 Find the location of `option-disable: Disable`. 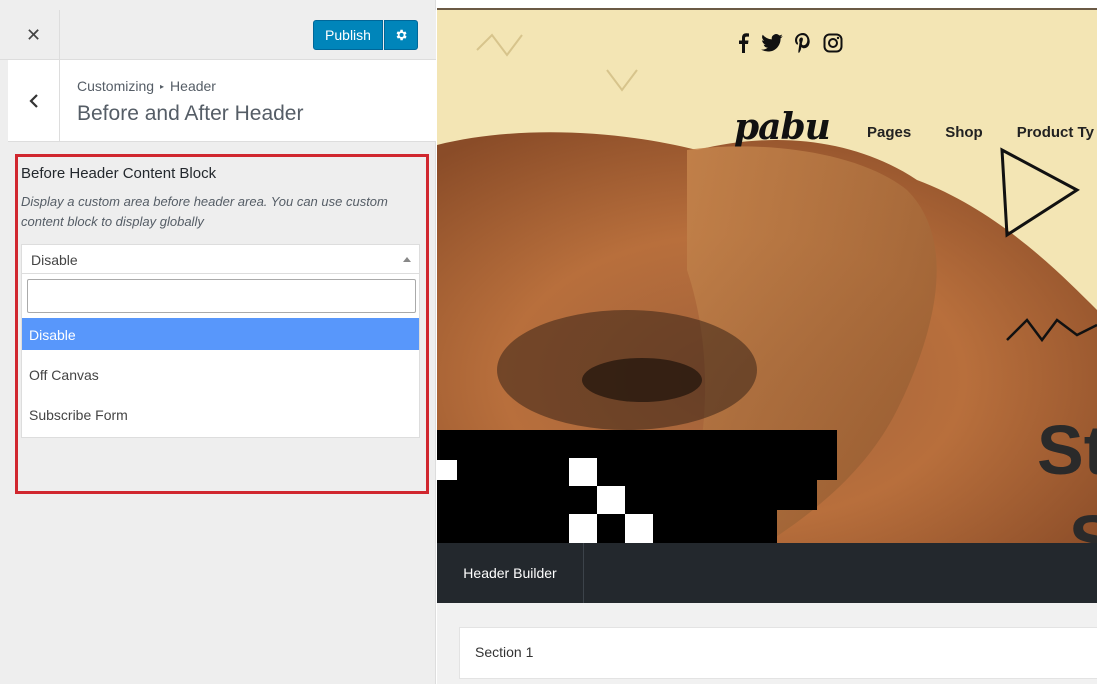

option-disable: Disable is located at coordinates (220, 334).